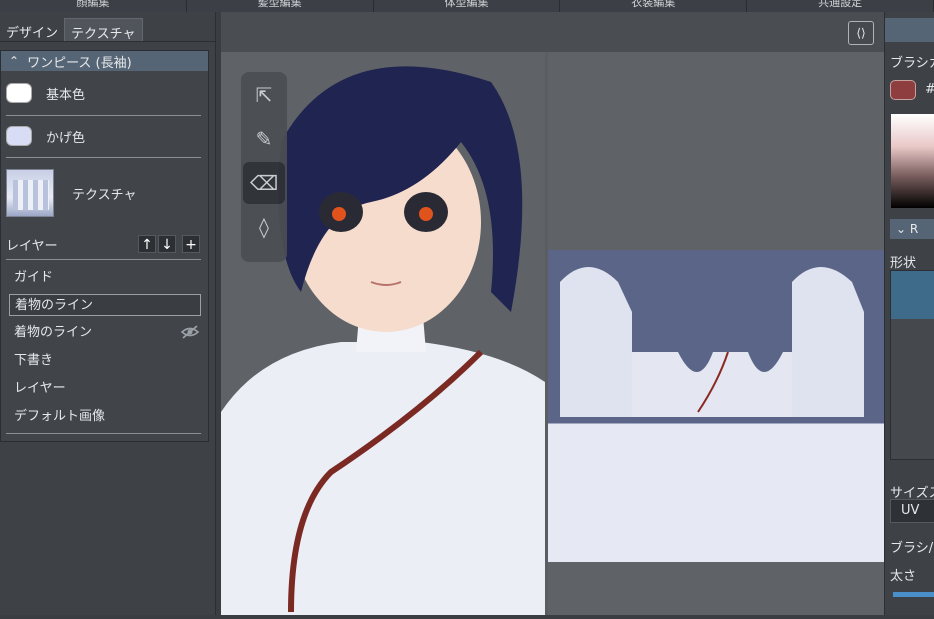 The height and width of the screenshot is (619, 934). I want to click on layer-item: デフォルト画像, so click(105, 417).